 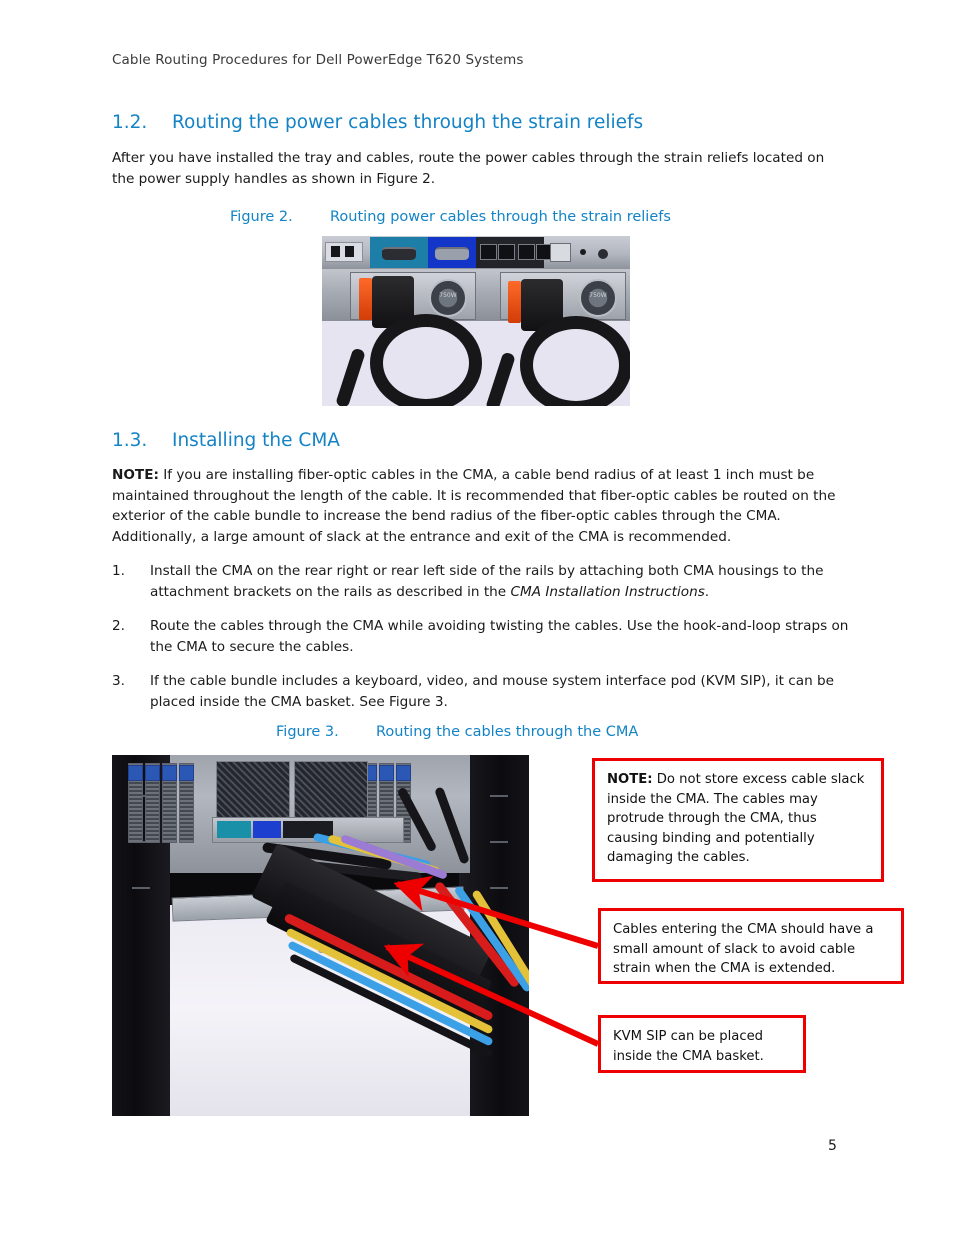 I want to click on callout-note-label: NOTE:, so click(x=630, y=779).